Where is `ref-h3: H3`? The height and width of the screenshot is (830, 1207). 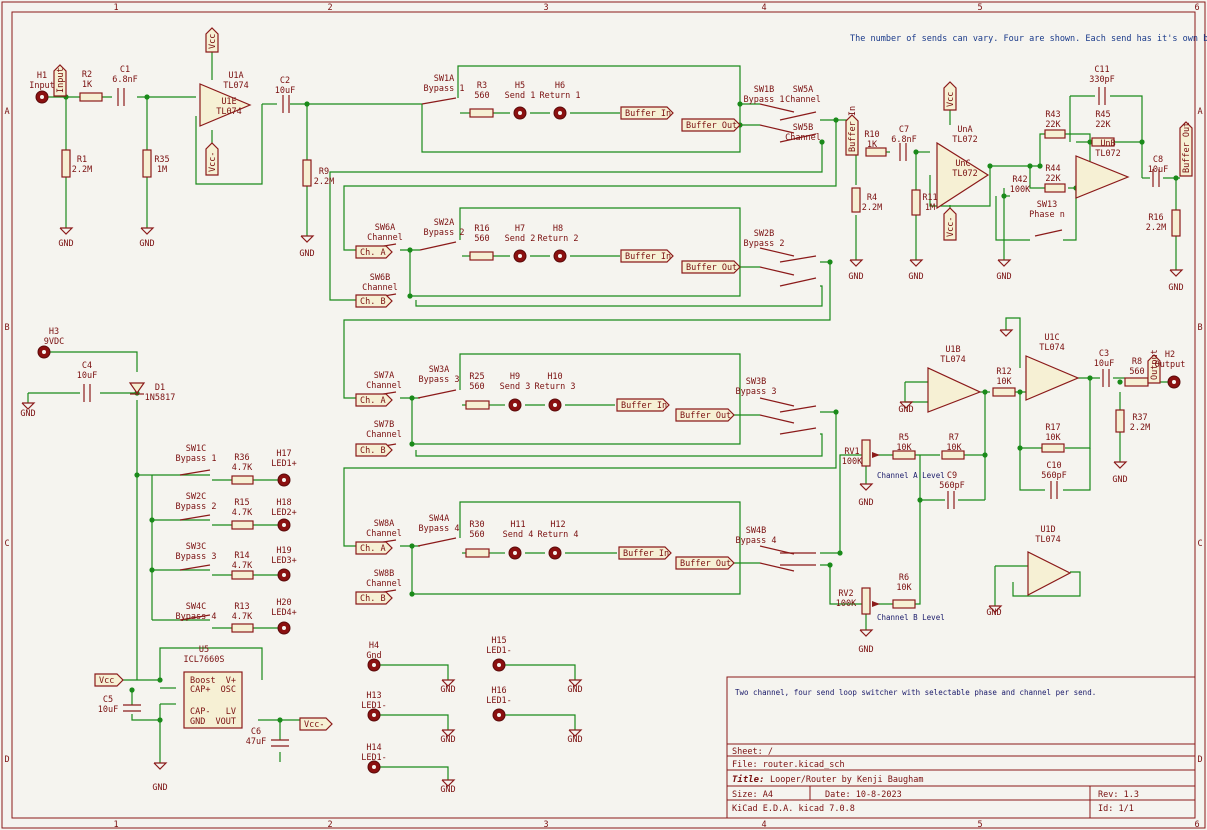
ref-h3: H3 is located at coordinates (54, 332).